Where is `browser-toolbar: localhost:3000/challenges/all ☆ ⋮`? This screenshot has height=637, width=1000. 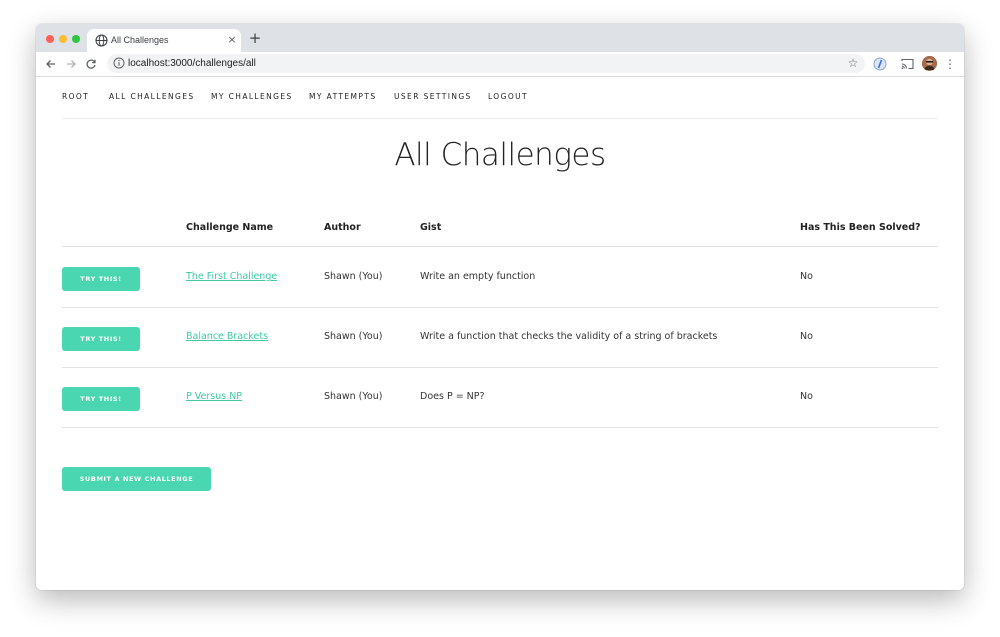 browser-toolbar: localhost:3000/challenges/all ☆ ⋮ is located at coordinates (500, 64).